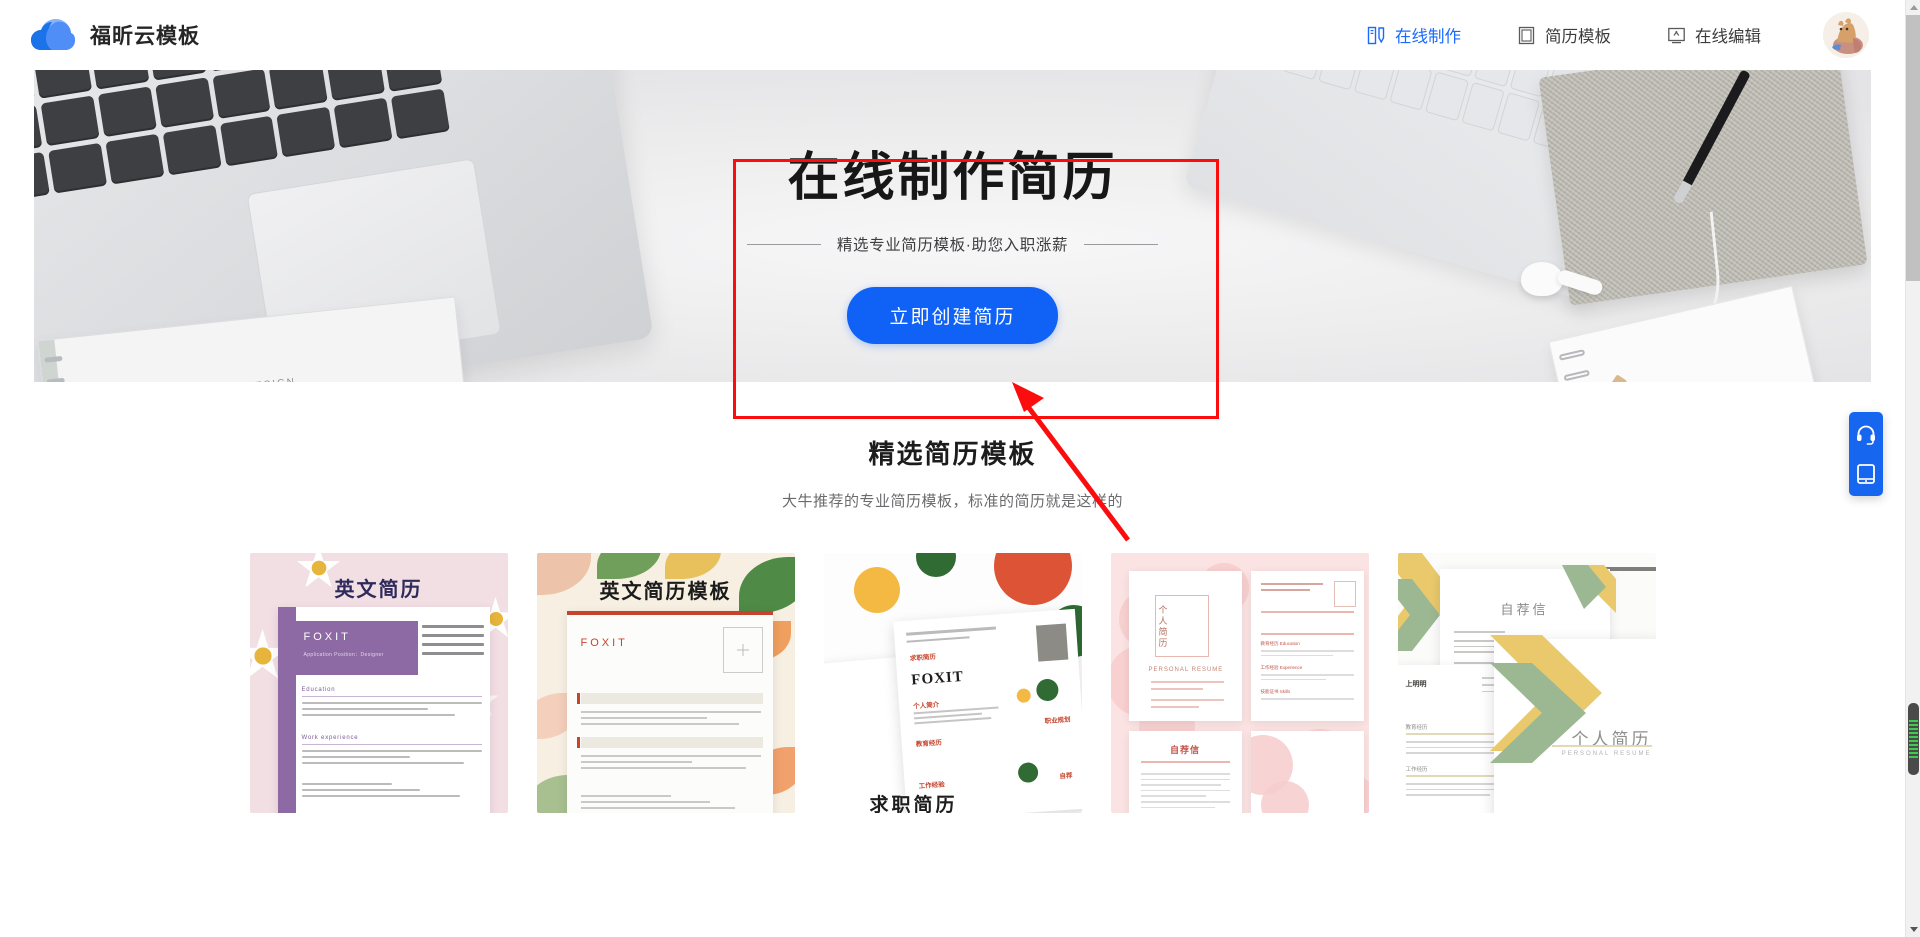 The image size is (1920, 937). Describe the element at coordinates (1428, 37) in the screenshot. I see `nav-label: 在线制作` at that location.